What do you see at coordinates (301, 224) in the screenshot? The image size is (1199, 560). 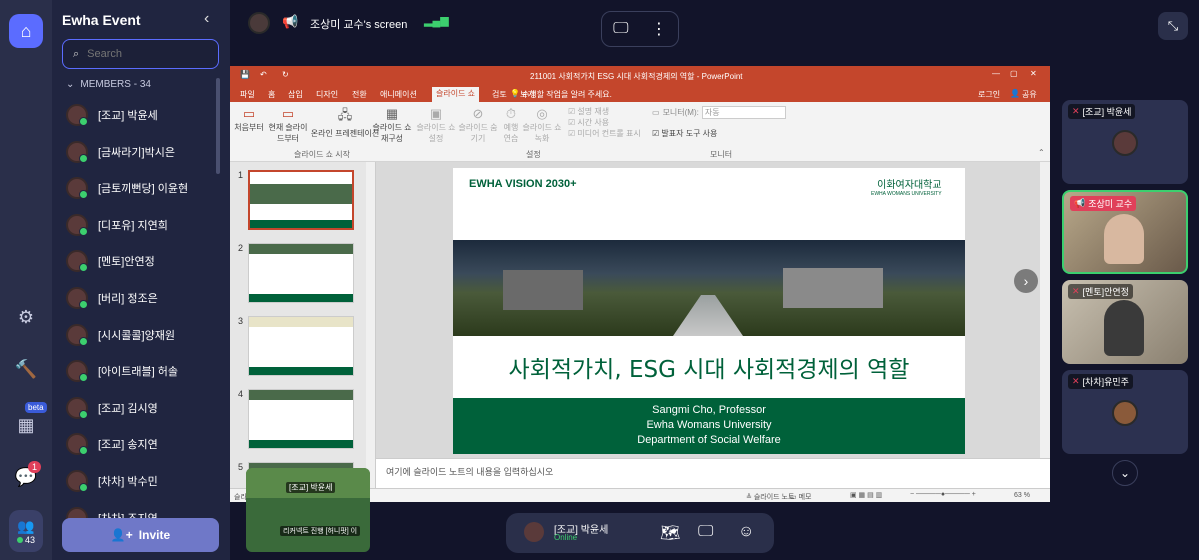 I see `thumbnail-footer` at bounding box center [301, 224].